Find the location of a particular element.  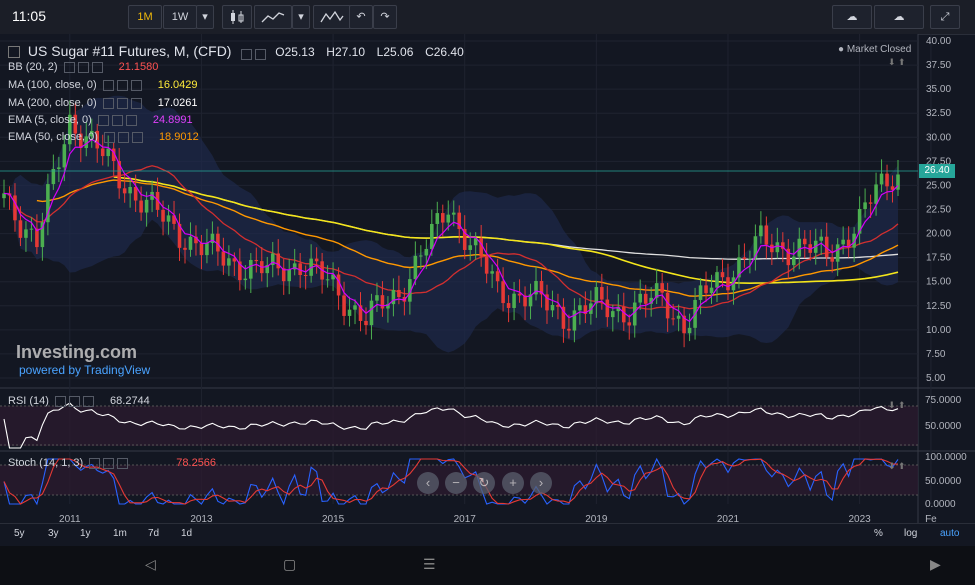

interval-1w-button: 1W is located at coordinates (180, 17).